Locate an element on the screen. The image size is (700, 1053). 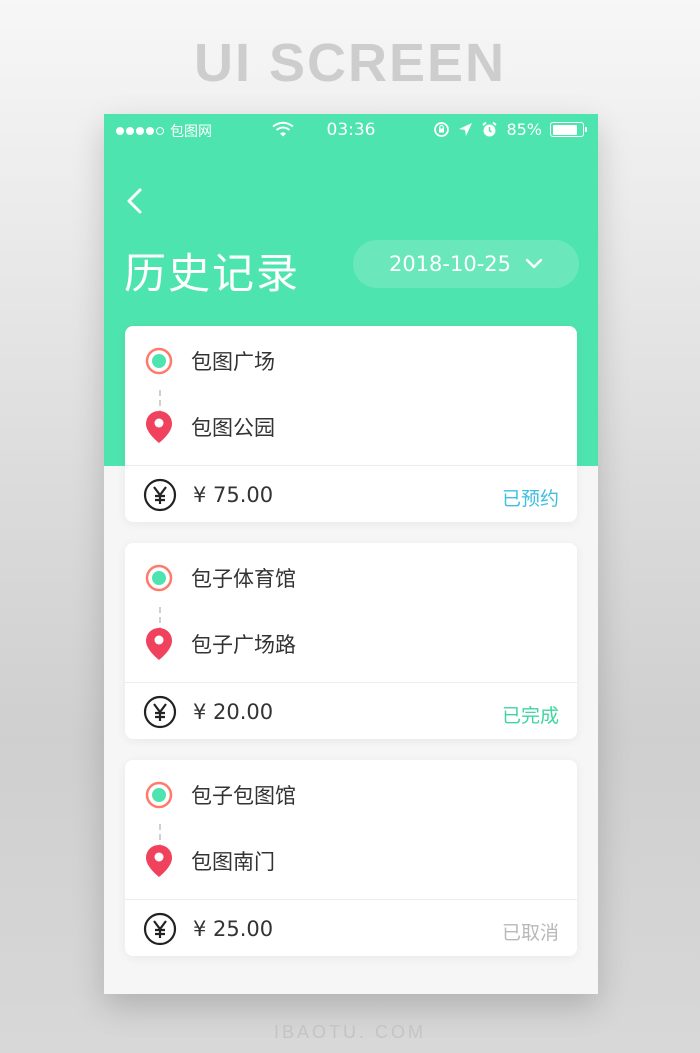
chevron-down-icon is located at coordinates (534, 263).